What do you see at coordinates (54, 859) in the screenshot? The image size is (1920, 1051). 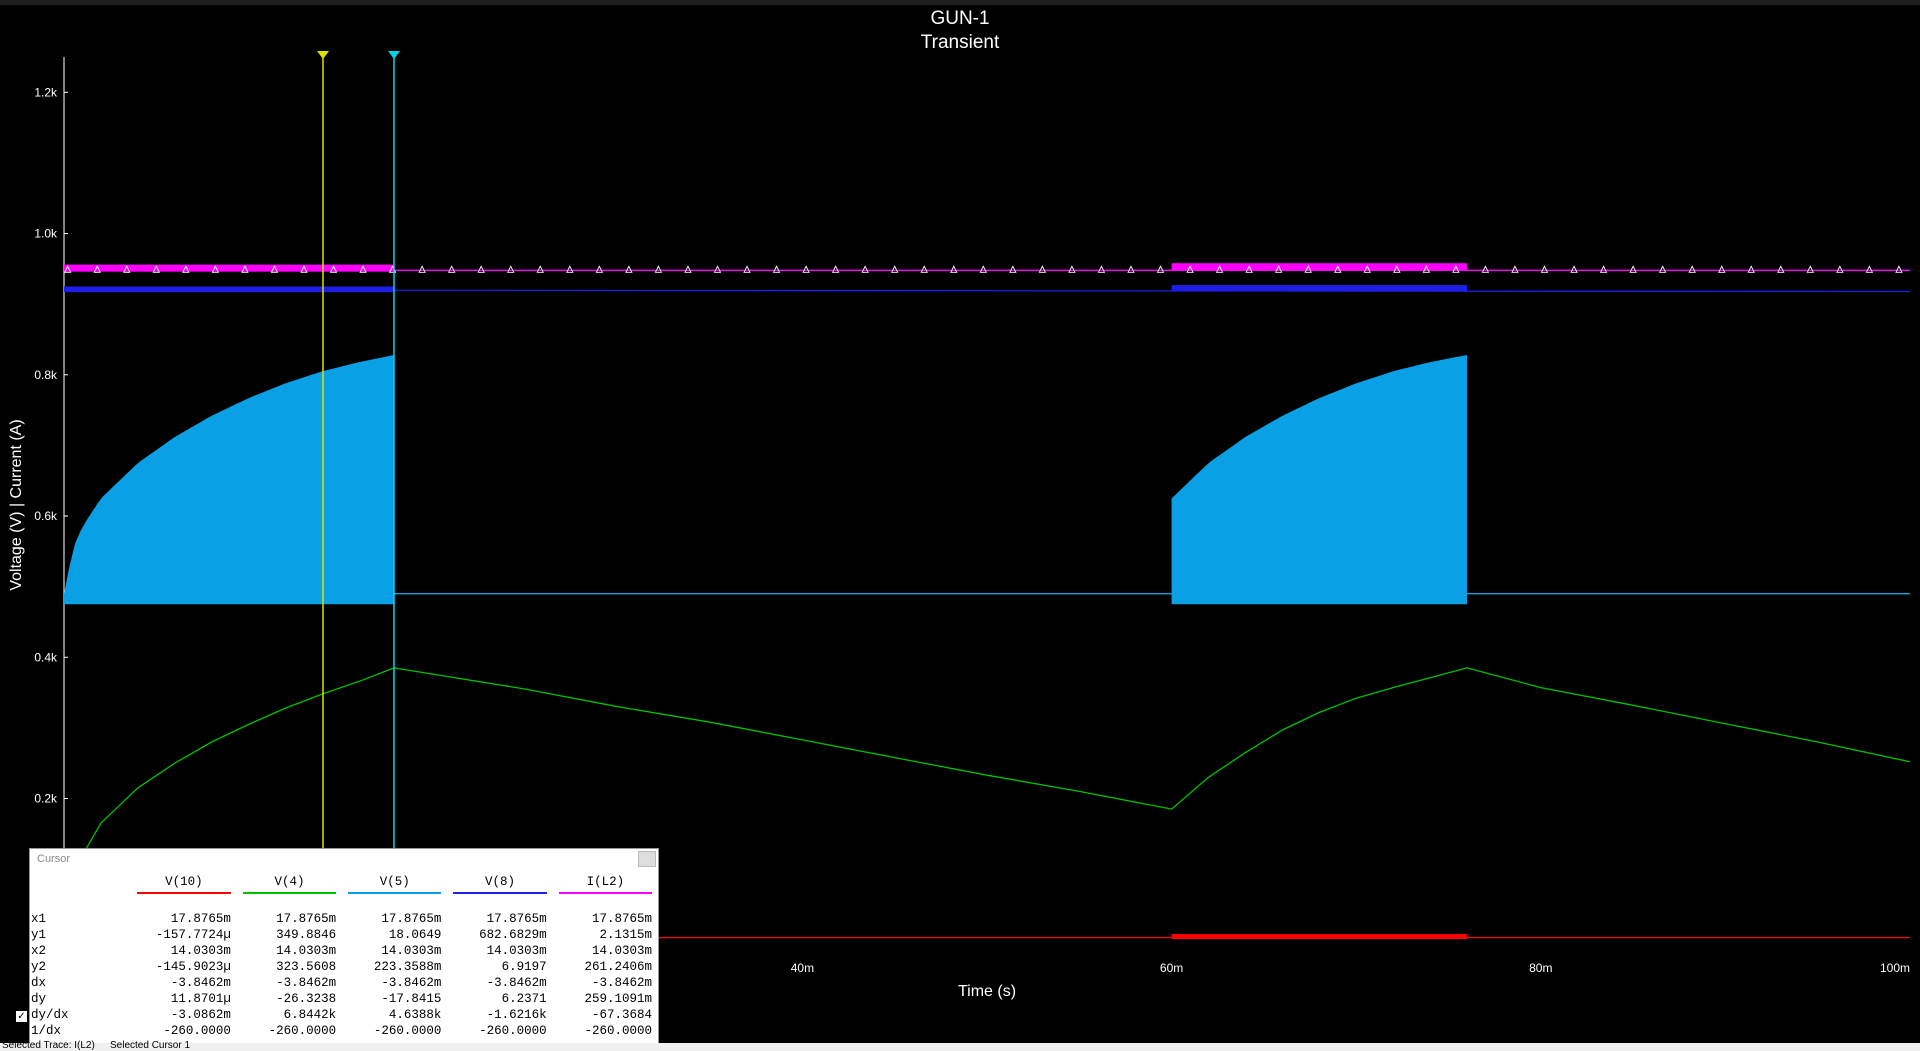 I see `cursor-panel-title: Cursor` at bounding box center [54, 859].